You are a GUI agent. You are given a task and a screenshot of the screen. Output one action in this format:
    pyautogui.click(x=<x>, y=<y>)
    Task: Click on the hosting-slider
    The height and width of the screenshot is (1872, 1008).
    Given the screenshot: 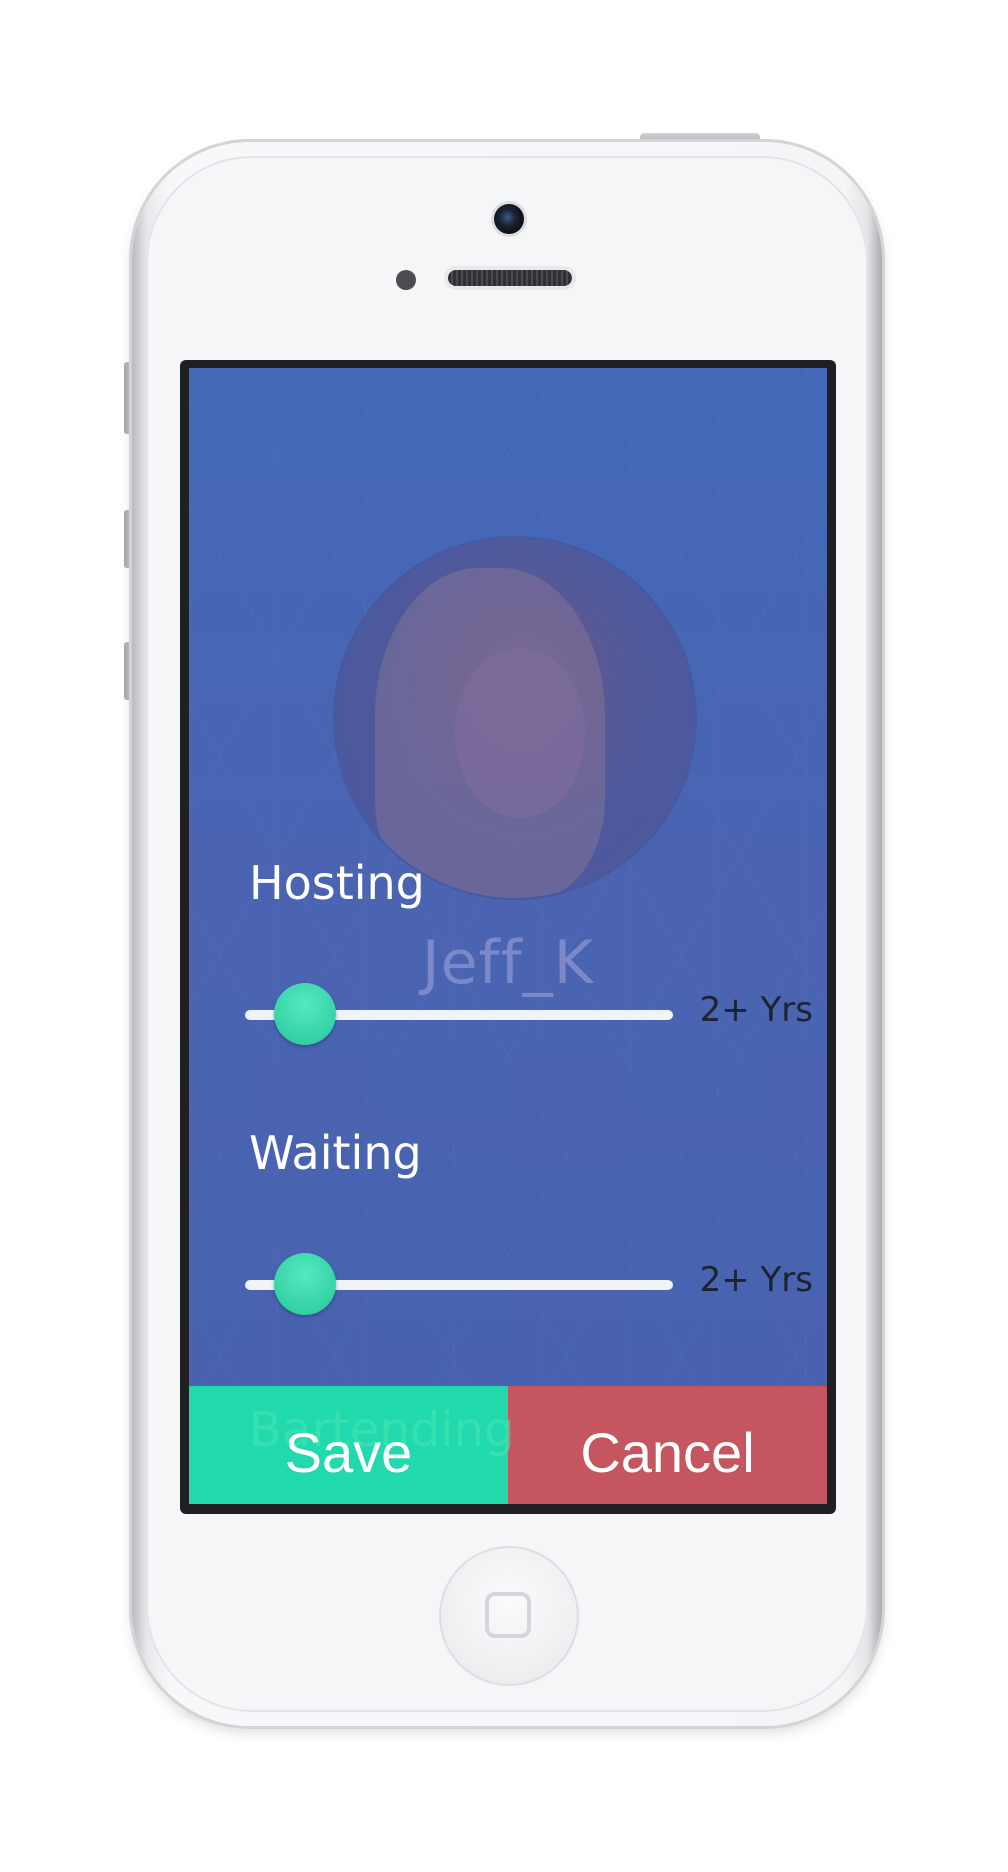 What is the action you would take?
    pyautogui.click(x=459, y=1015)
    